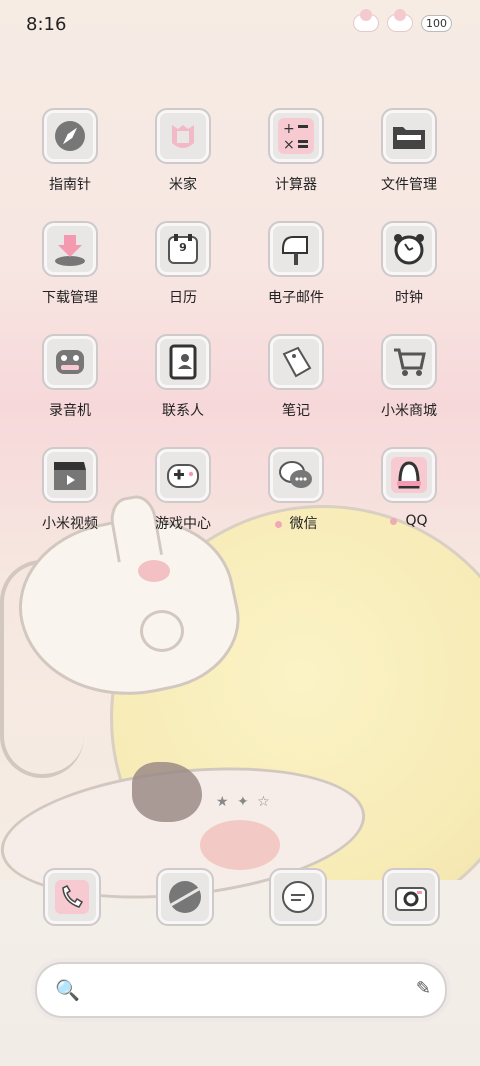  What do you see at coordinates (183, 362) in the screenshot?
I see `contacts-icon` at bounding box center [183, 362].